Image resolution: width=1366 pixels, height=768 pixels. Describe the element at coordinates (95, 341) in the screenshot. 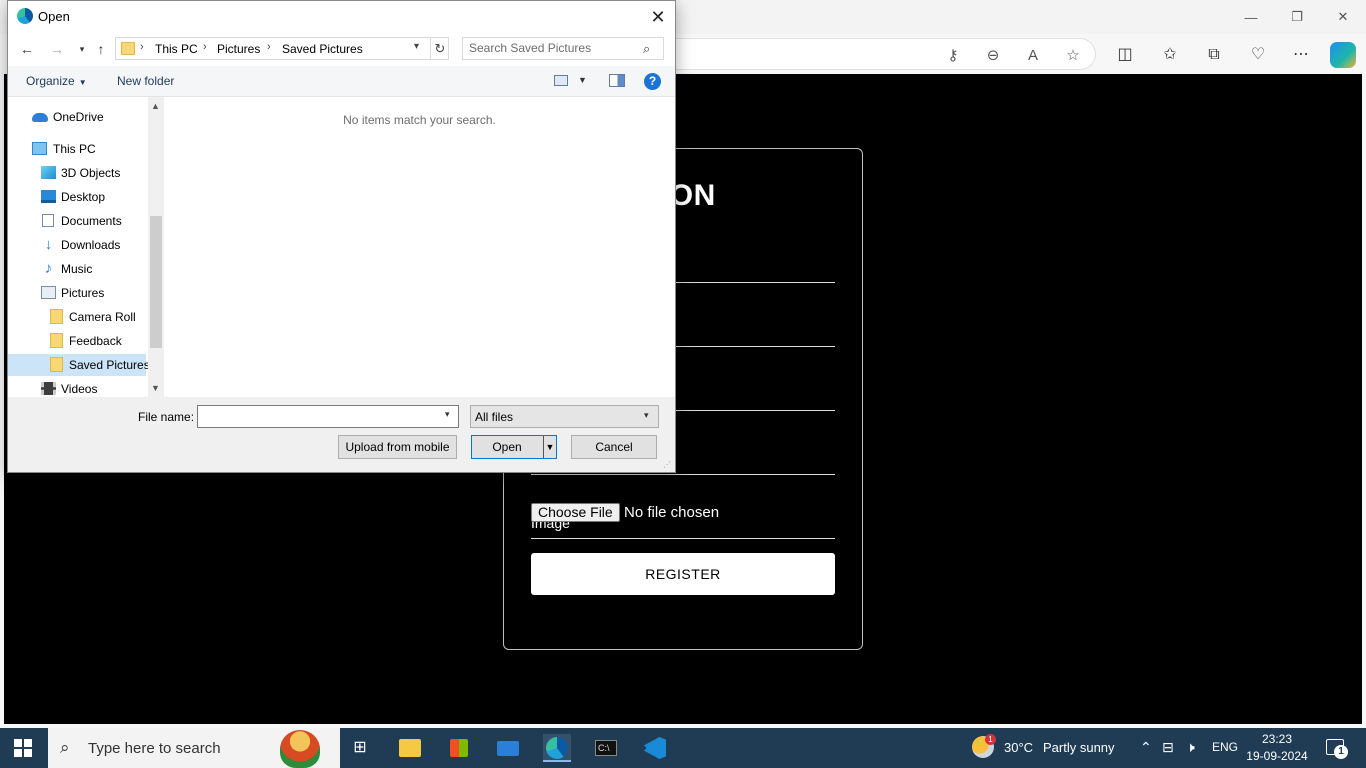

I see `tree-item-label: Feedback` at that location.